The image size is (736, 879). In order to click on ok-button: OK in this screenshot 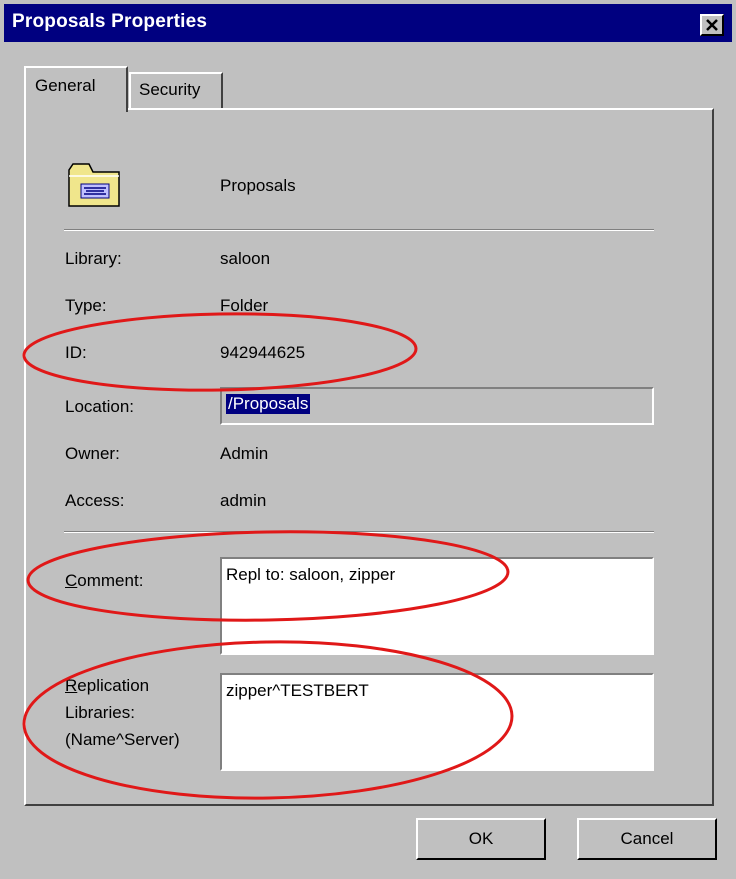, I will do `click(481, 839)`.